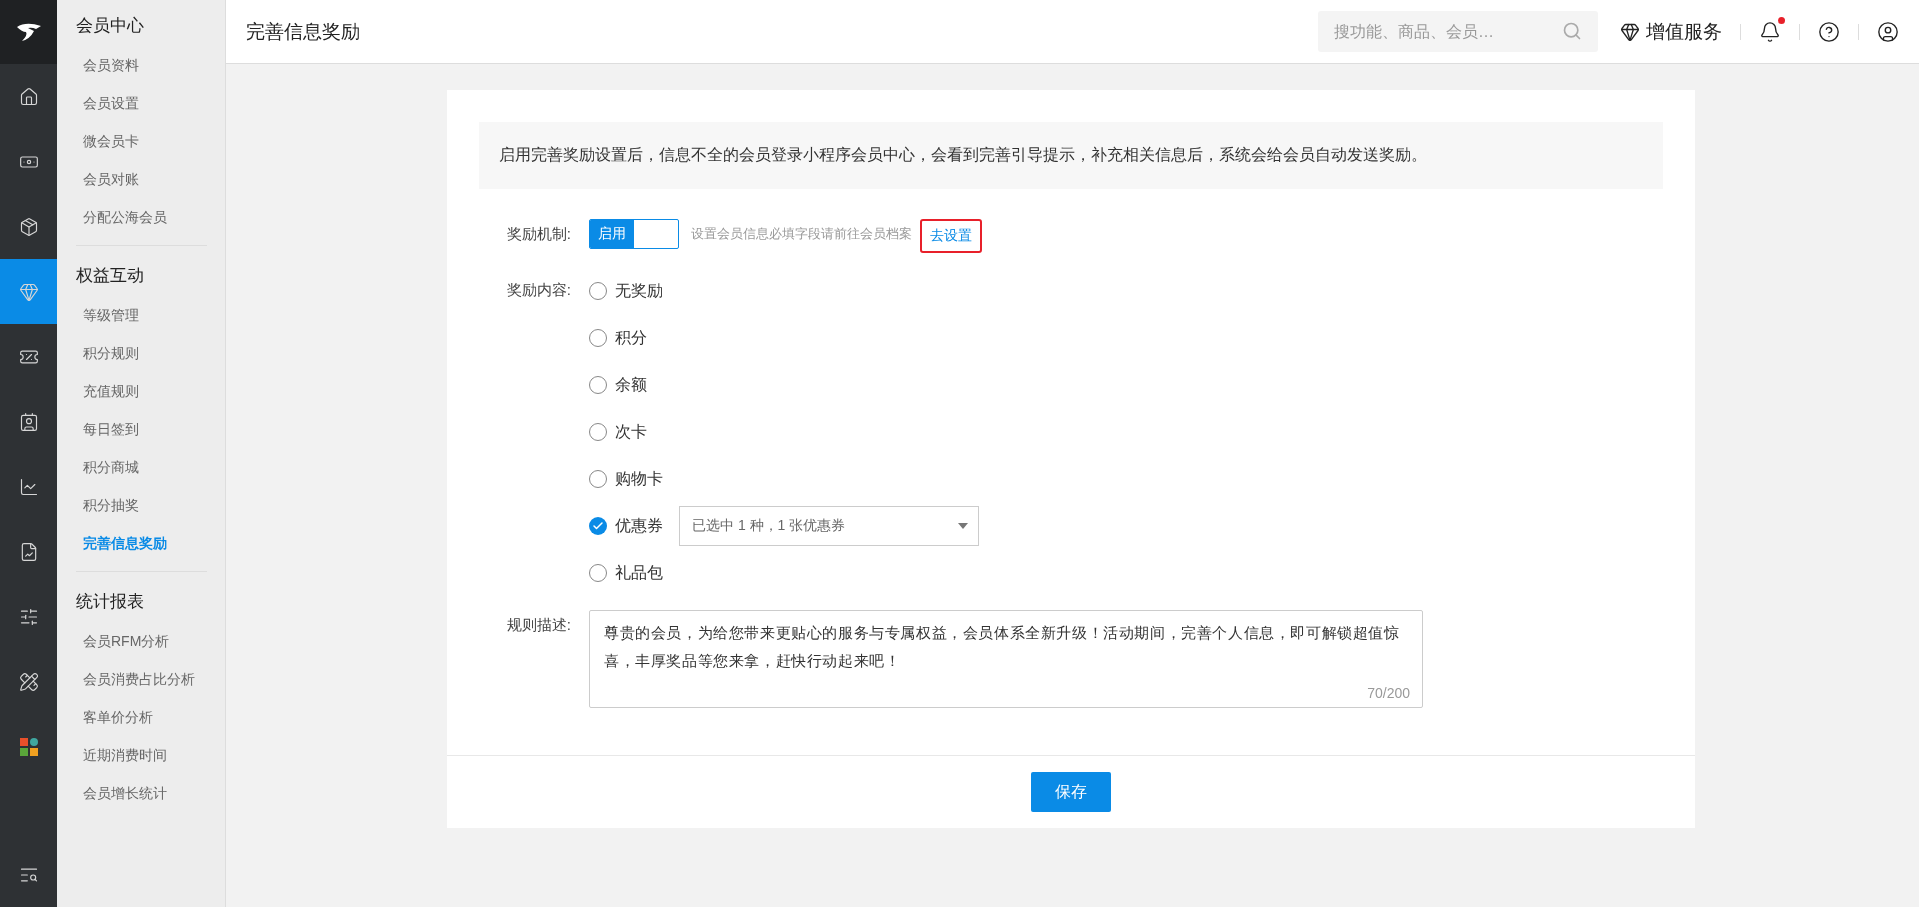 This screenshot has width=1919, height=907. Describe the element at coordinates (28, 681) in the screenshot. I see `pencil-ruler-icon` at that location.